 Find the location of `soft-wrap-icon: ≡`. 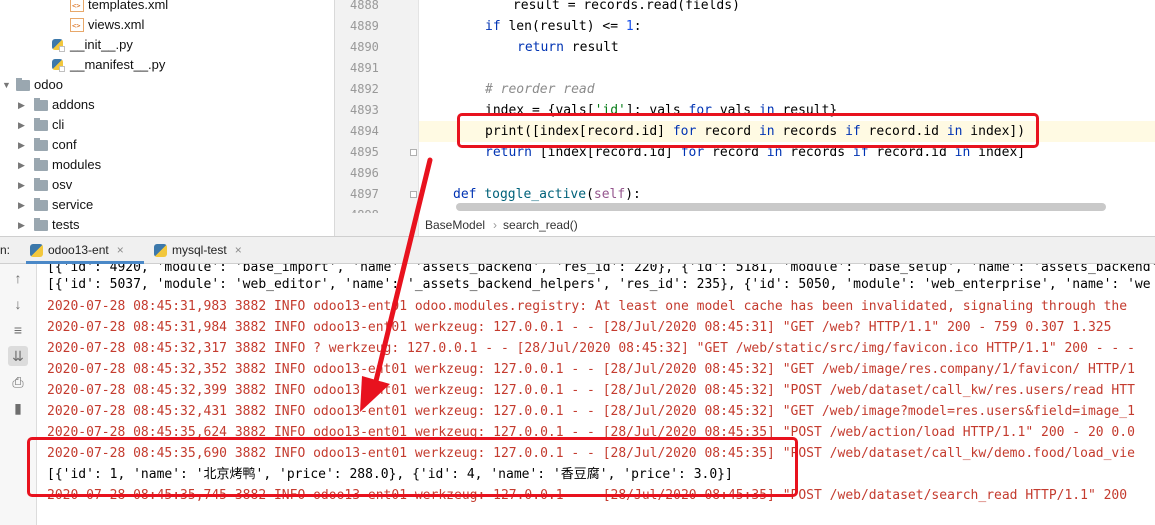

soft-wrap-icon: ≡ is located at coordinates (18, 330).